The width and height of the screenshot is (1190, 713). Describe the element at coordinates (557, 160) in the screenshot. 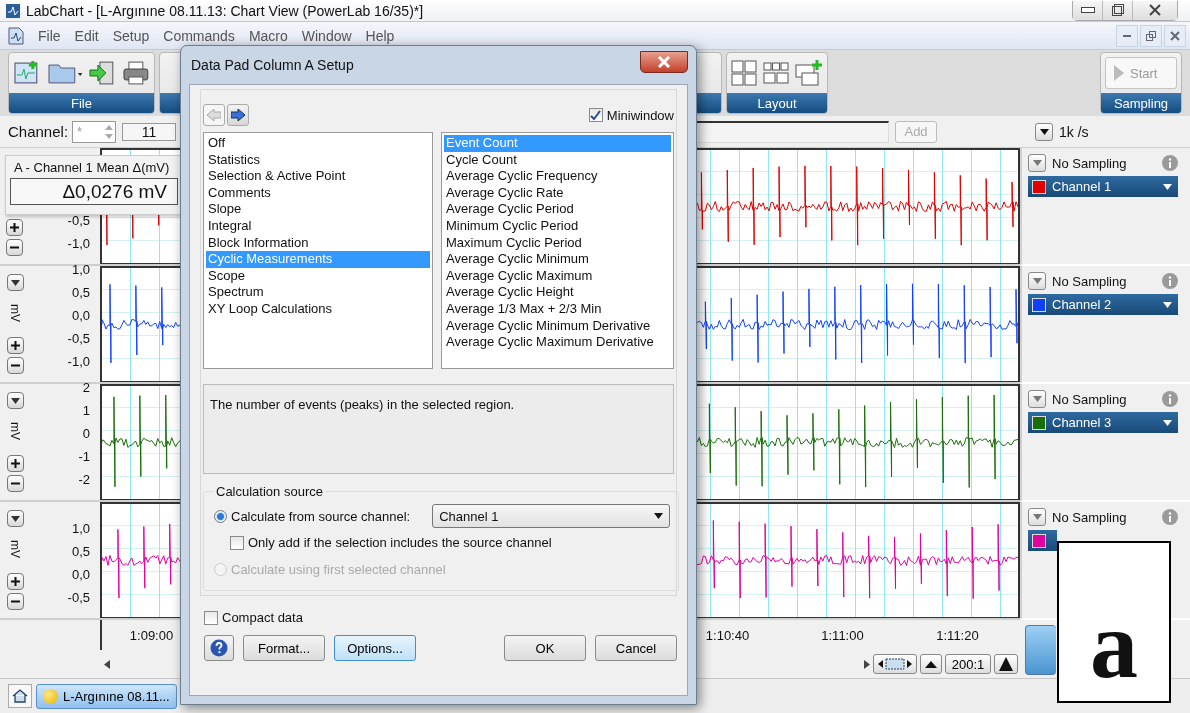

I see `function-item: Cycle Count` at that location.